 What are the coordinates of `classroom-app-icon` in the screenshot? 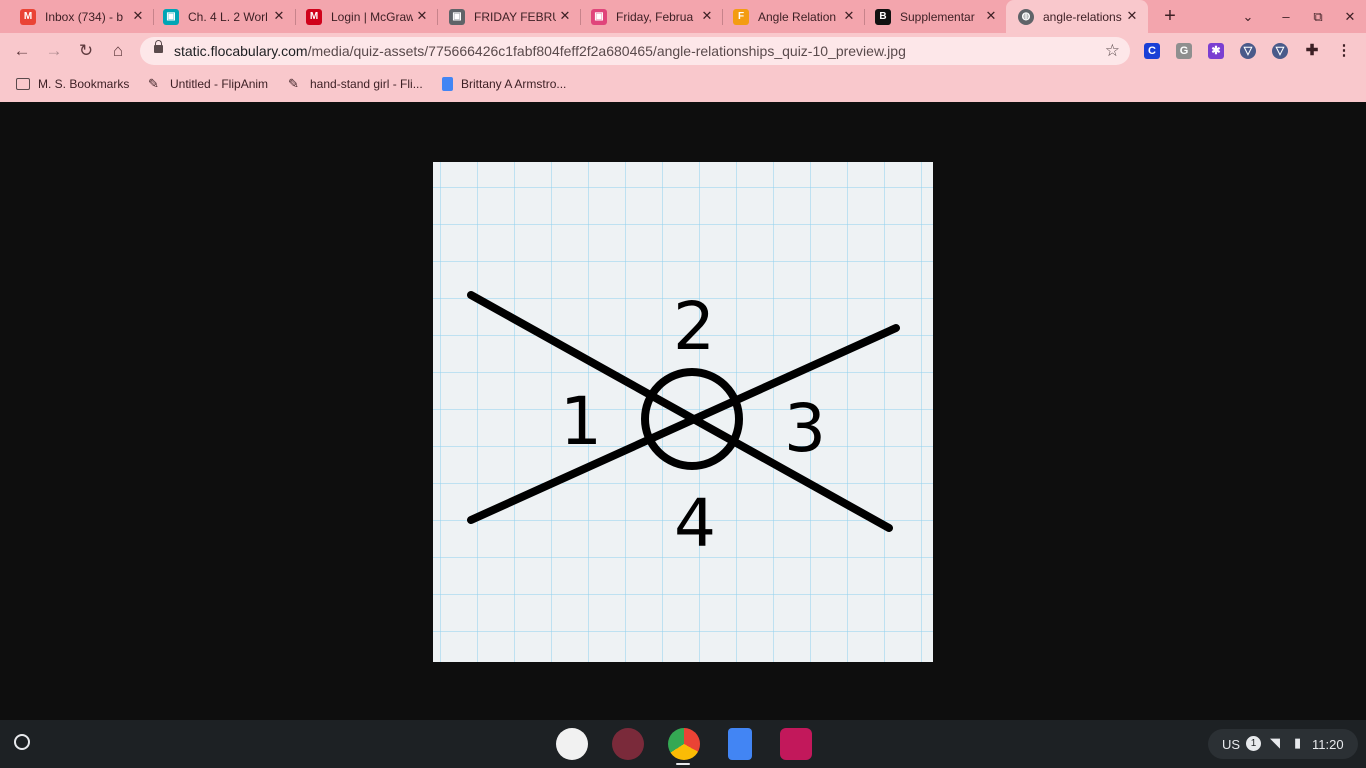 It's located at (572, 744).